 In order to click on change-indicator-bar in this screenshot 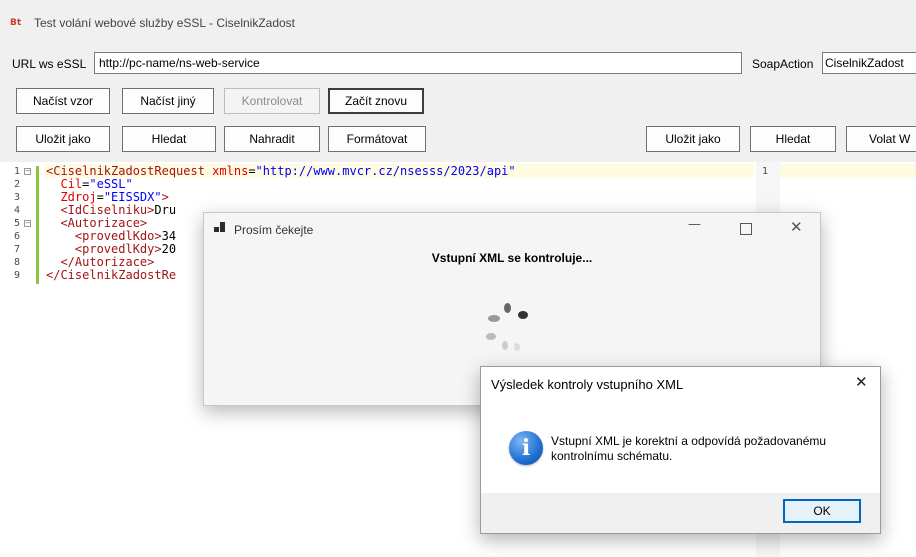, I will do `click(37, 225)`.